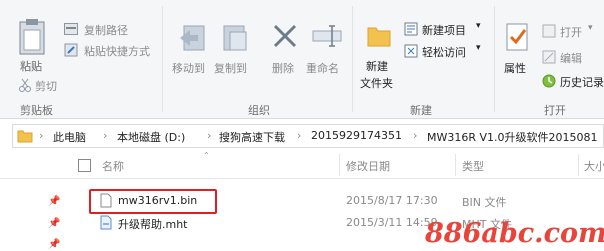  What do you see at coordinates (411, 29) in the screenshot?
I see `new-item-icon` at bounding box center [411, 29].